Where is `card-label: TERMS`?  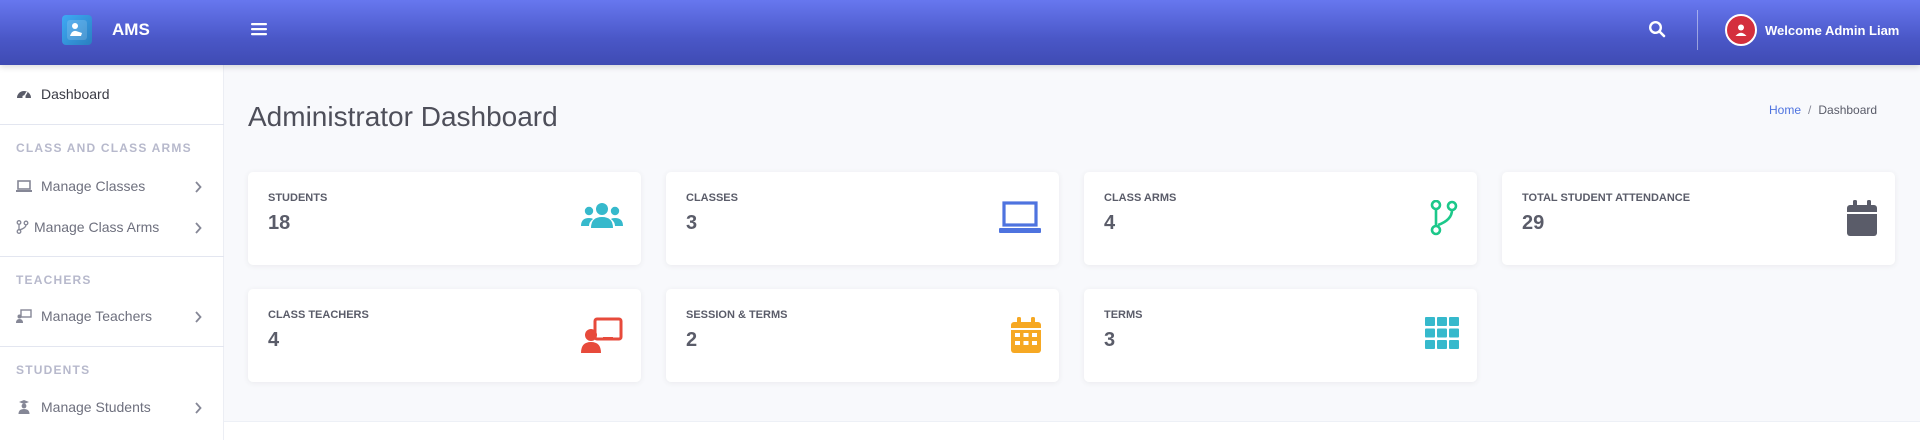
card-label: TERMS is located at coordinates (1123, 315).